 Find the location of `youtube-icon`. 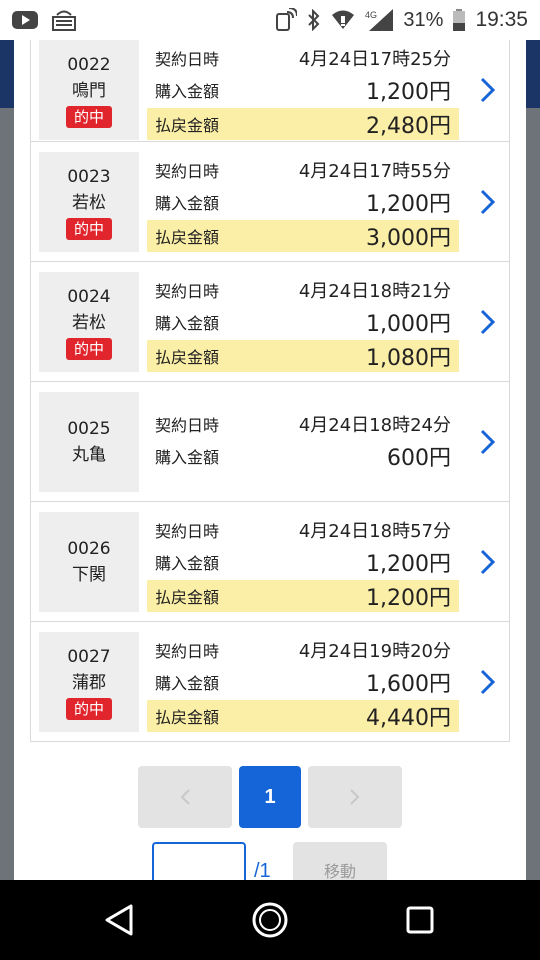

youtube-icon is located at coordinates (25, 20).